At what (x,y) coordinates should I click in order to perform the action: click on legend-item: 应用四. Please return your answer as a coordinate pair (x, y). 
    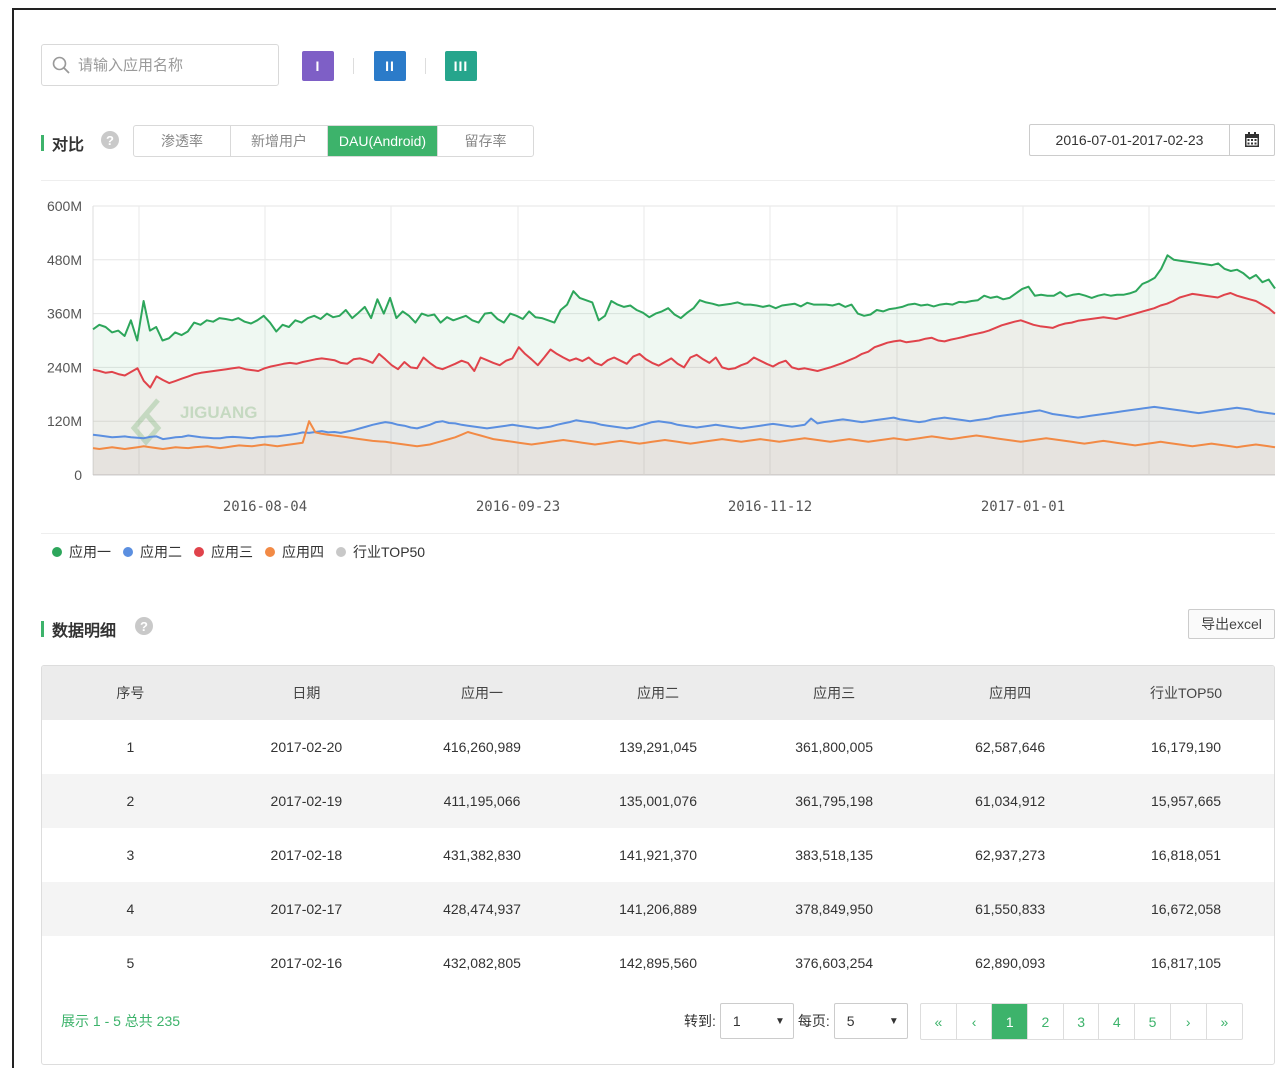
    Looking at the image, I should click on (294, 552).